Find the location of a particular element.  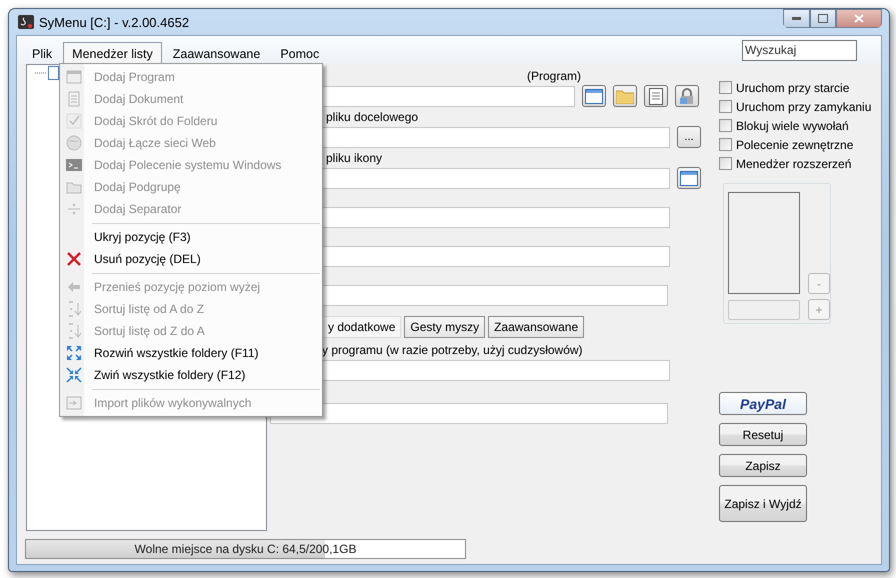

checkbox-label: Uruchom przy starcie is located at coordinates (793, 87).